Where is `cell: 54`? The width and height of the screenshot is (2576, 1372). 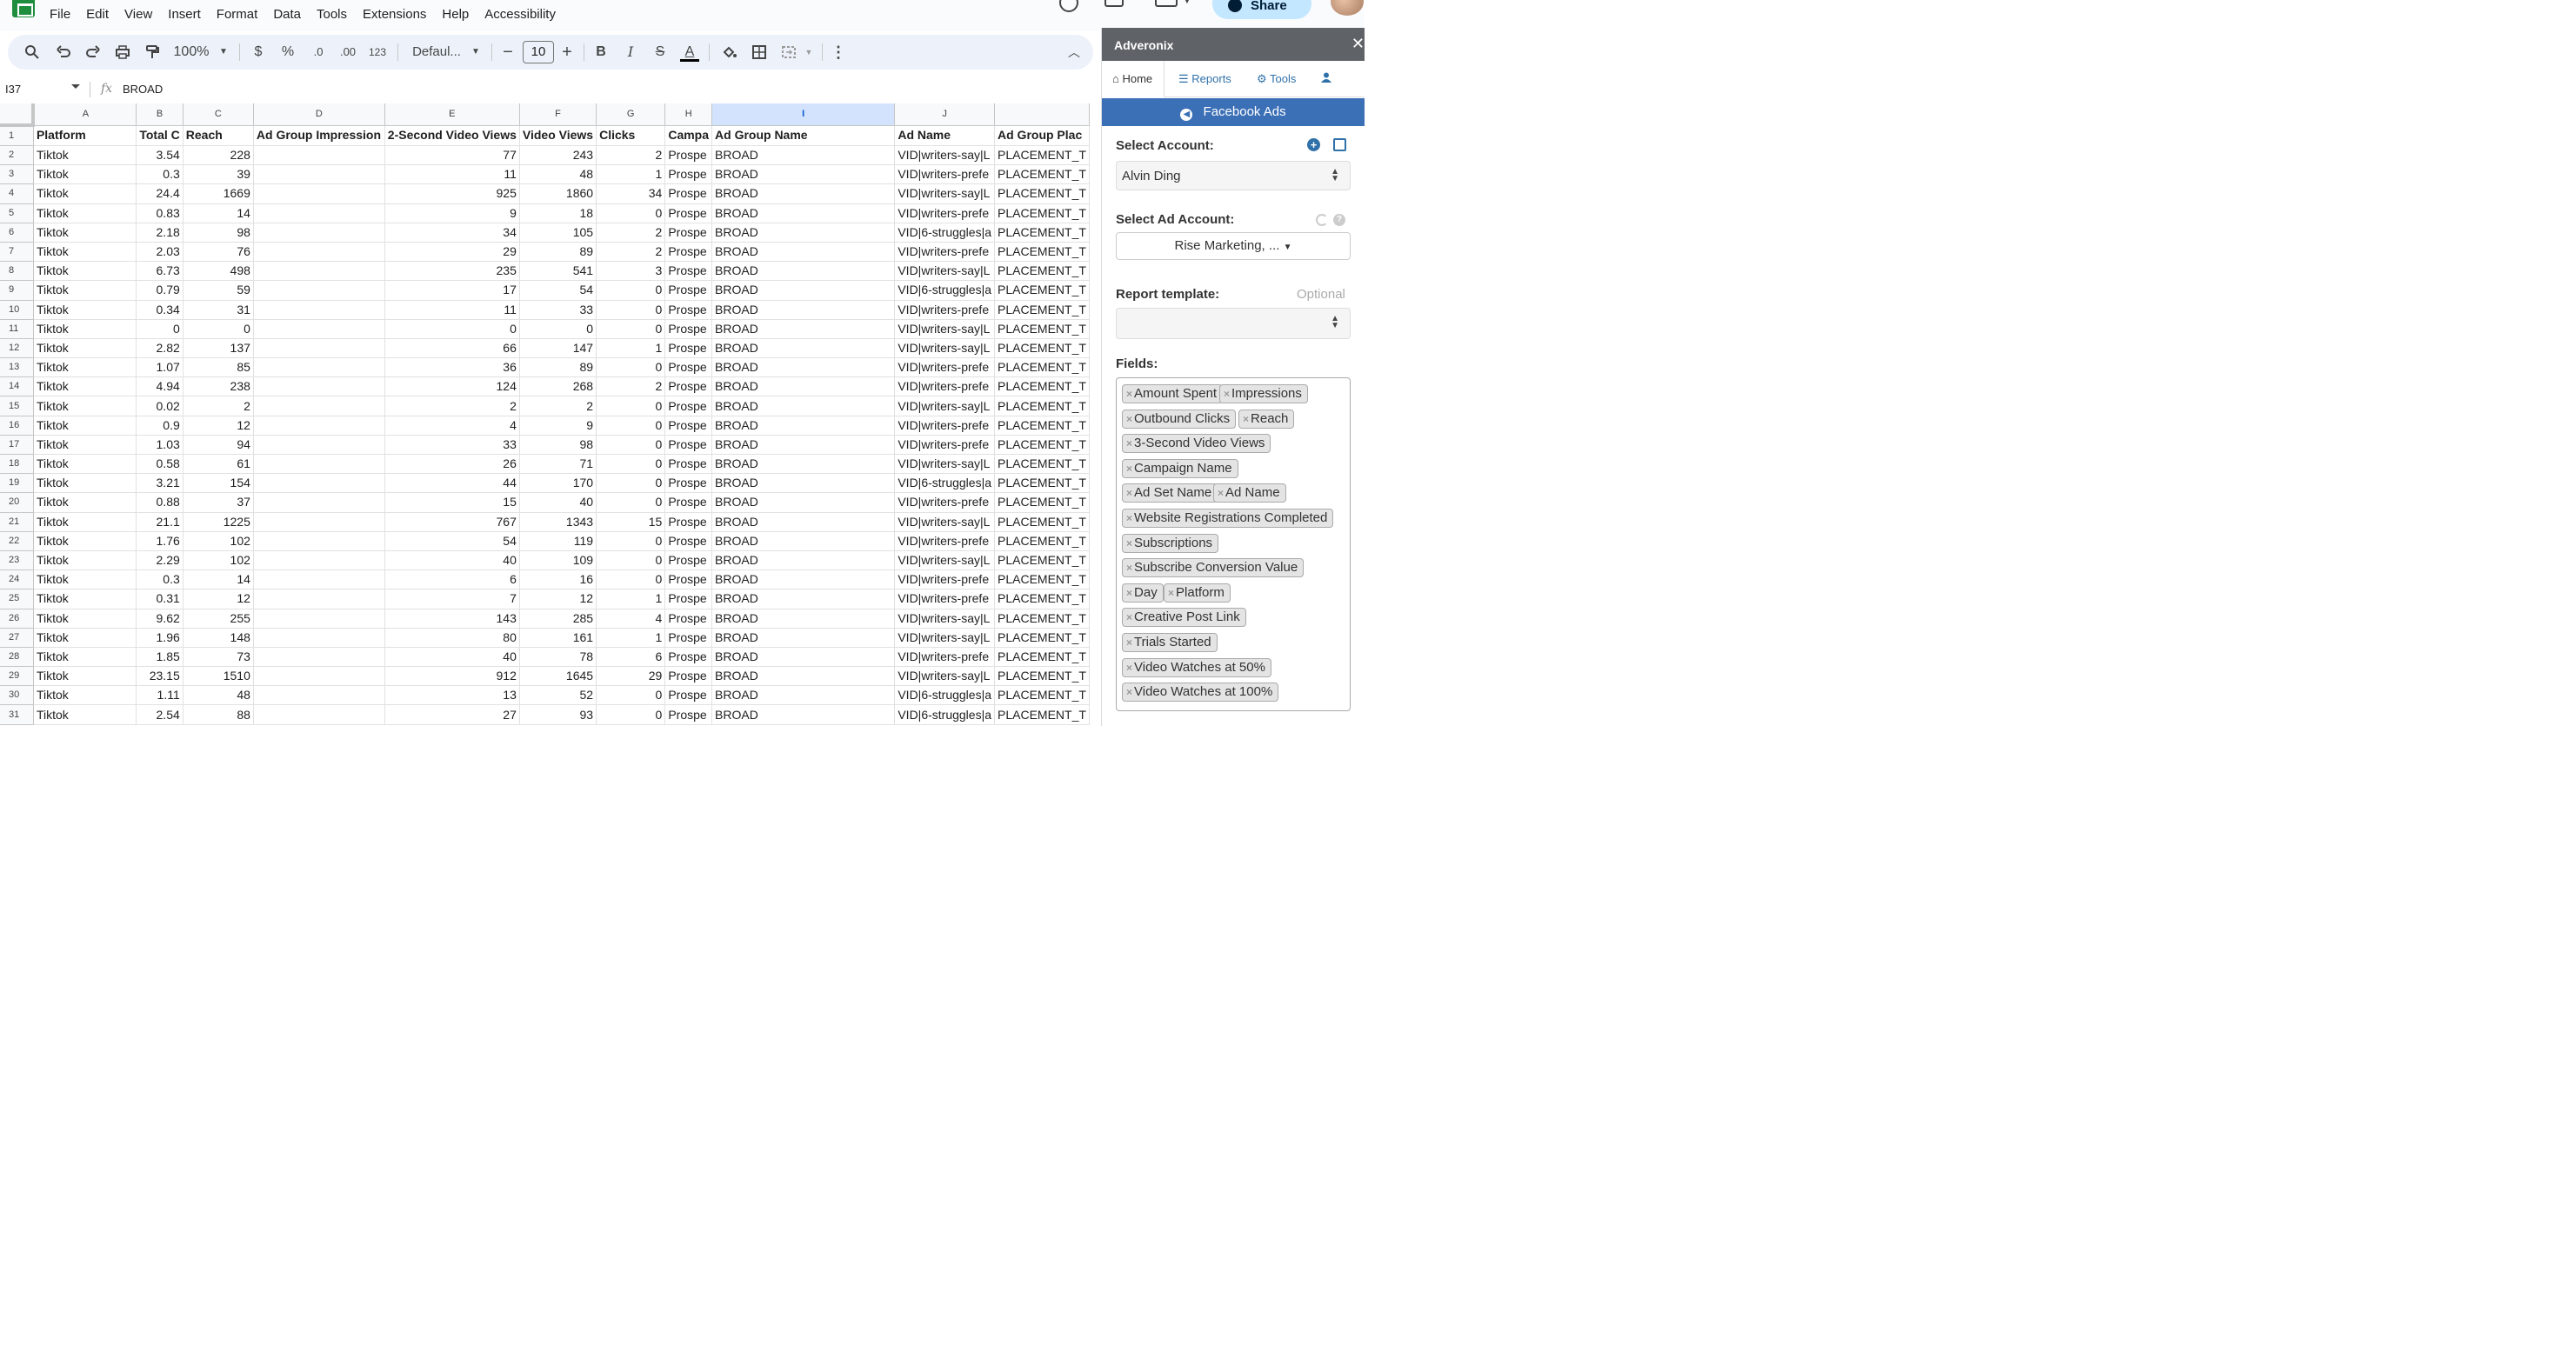
cell: 54 is located at coordinates (452, 541).